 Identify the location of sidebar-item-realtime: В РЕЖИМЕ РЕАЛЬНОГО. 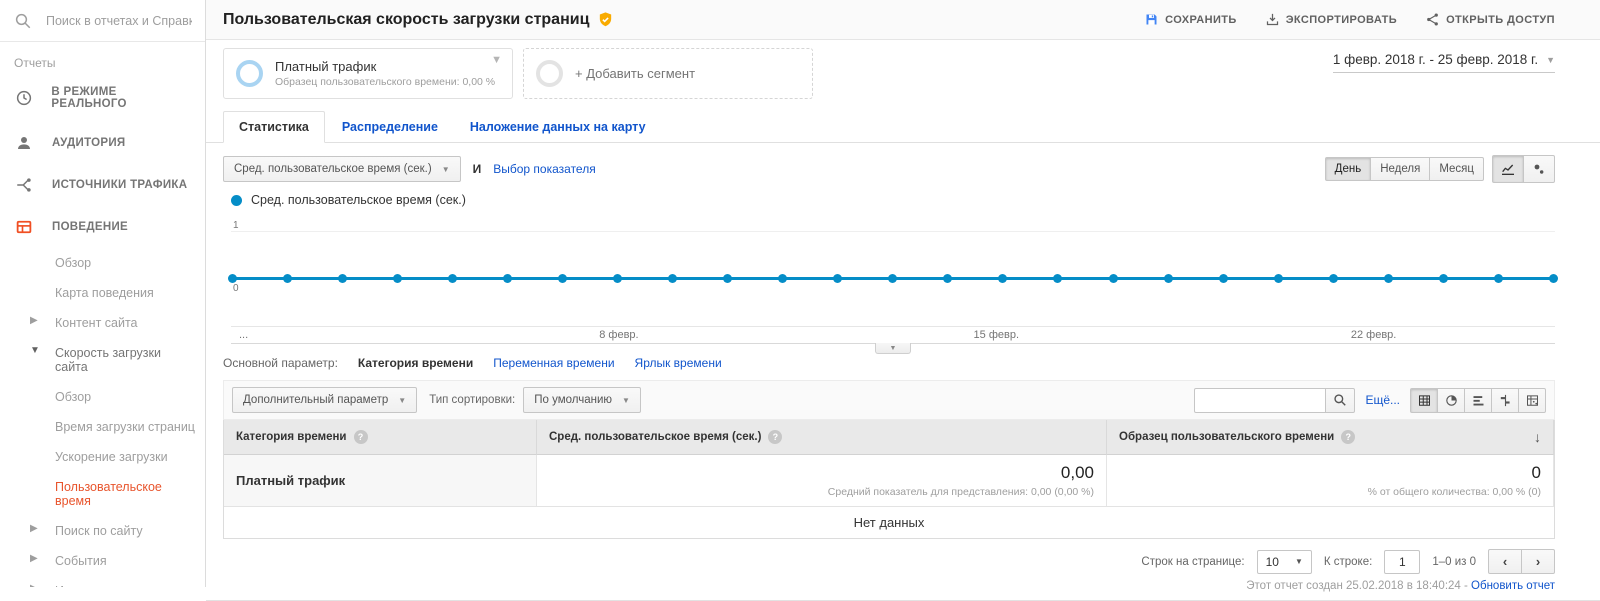
(102, 98).